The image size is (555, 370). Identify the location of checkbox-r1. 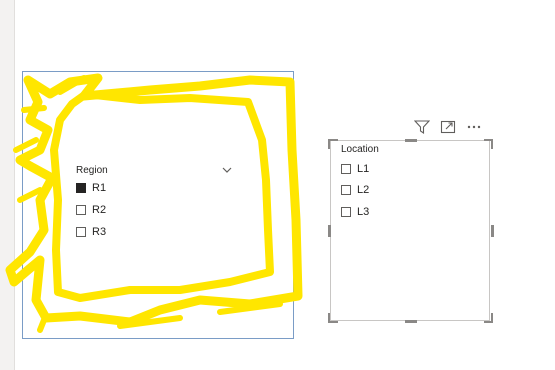
(81, 188).